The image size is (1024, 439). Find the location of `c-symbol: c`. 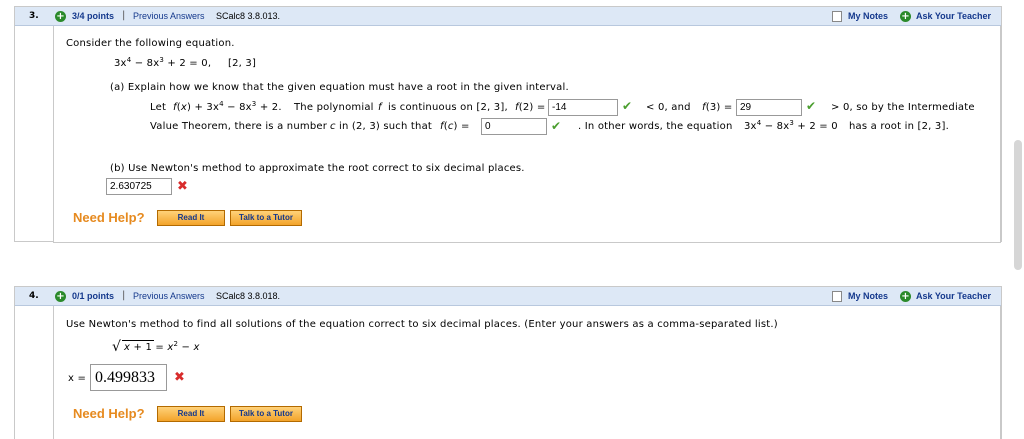

c-symbol: c is located at coordinates (333, 126).